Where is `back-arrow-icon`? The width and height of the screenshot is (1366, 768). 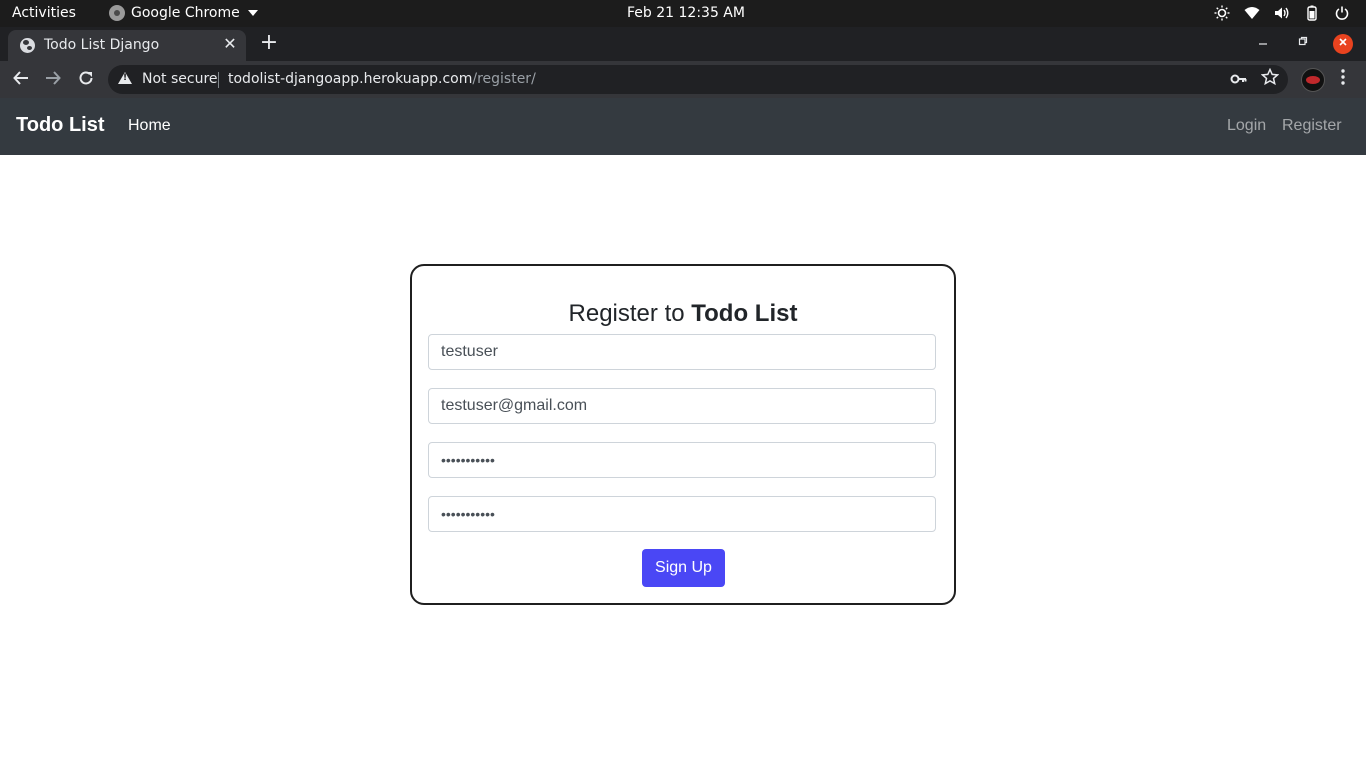
back-arrow-icon is located at coordinates (21, 80).